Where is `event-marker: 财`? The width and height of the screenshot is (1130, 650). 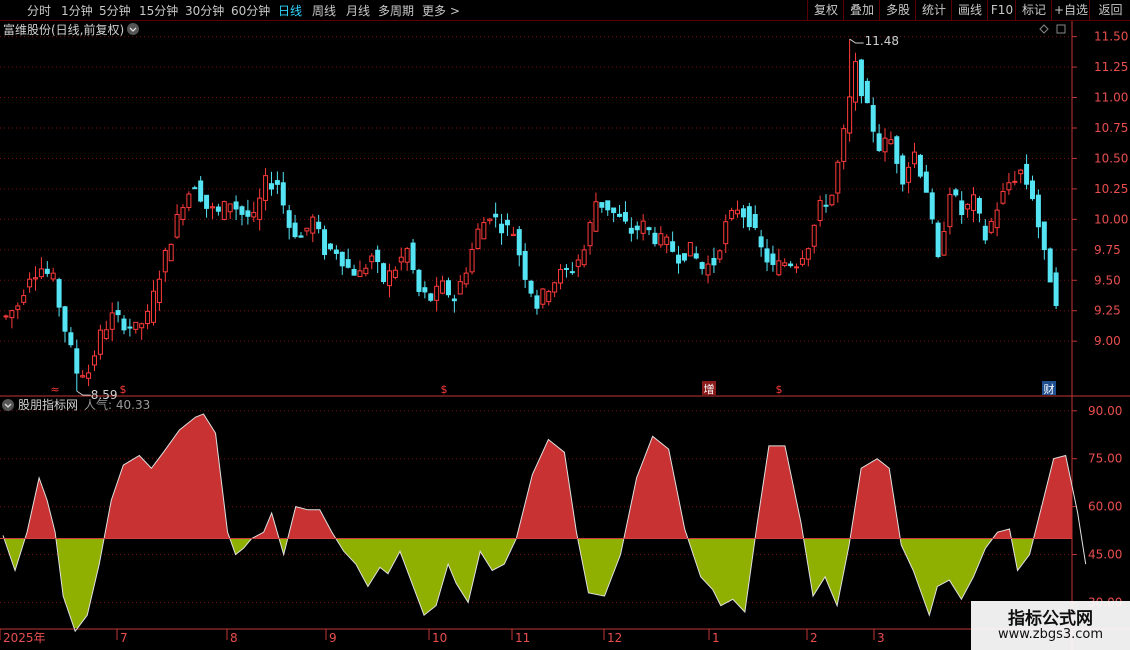 event-marker: 财 is located at coordinates (1049, 389).